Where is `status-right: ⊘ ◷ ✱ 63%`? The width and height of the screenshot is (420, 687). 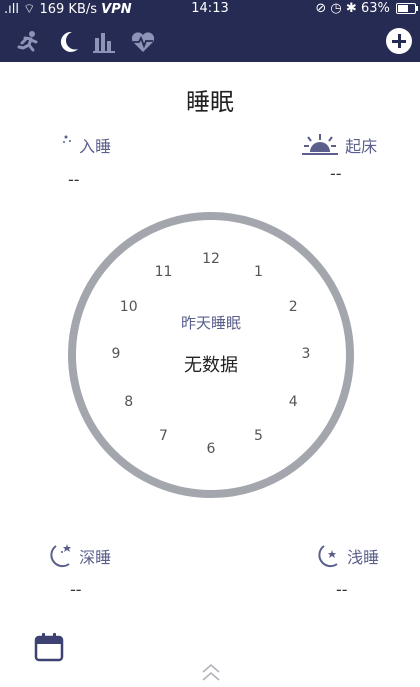 status-right: ⊘ ◷ ✱ 63% is located at coordinates (366, 8).